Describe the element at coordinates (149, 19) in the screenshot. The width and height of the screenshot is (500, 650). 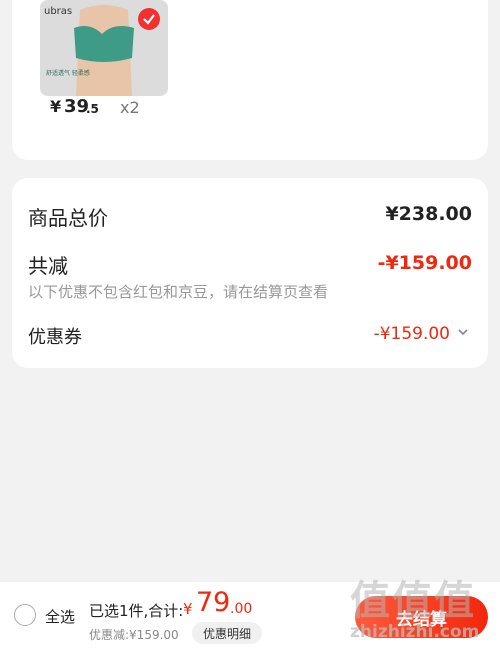
I see `check-circle-icon` at that location.